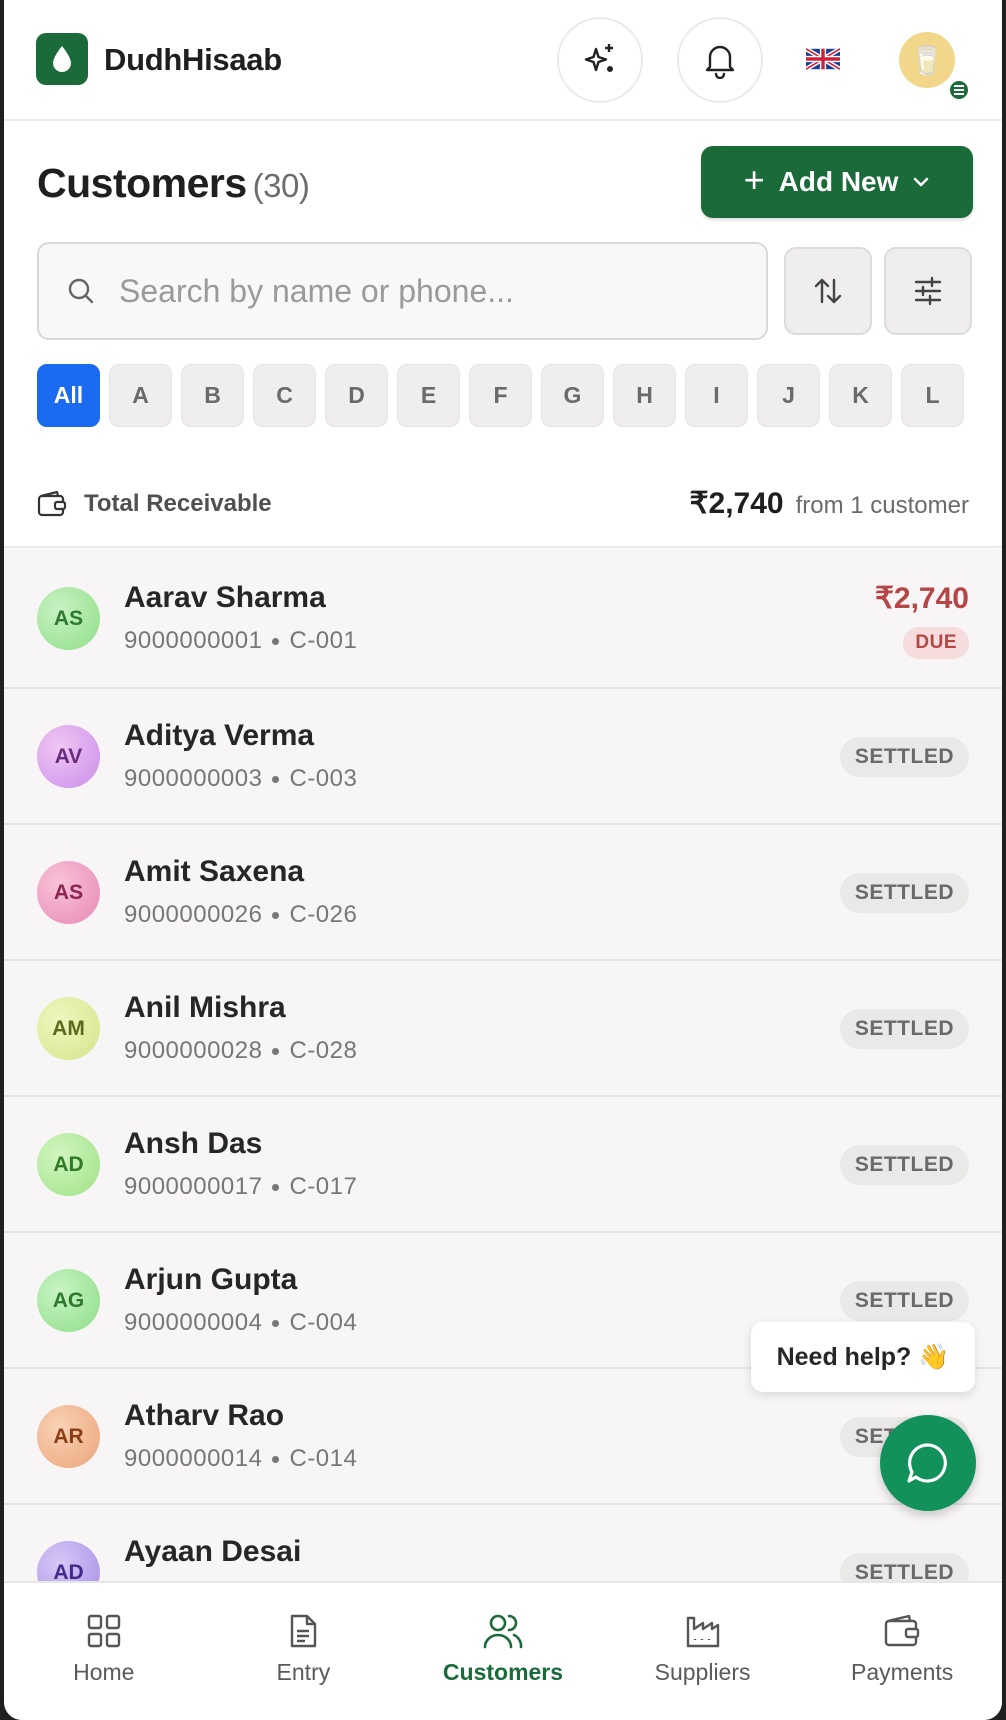 This screenshot has width=1006, height=1720. I want to click on customer-meta: 9000000026 C-026, so click(240, 915).